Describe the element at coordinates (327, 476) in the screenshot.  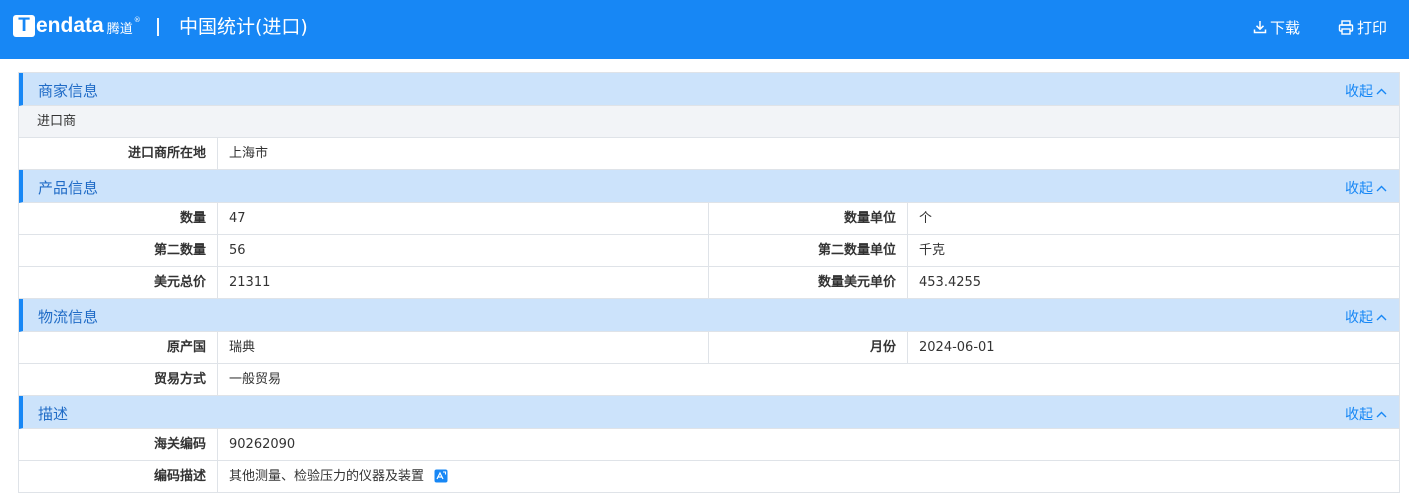
I see `code-description-text: 其他测量、检验压力的仪器及装置` at that location.